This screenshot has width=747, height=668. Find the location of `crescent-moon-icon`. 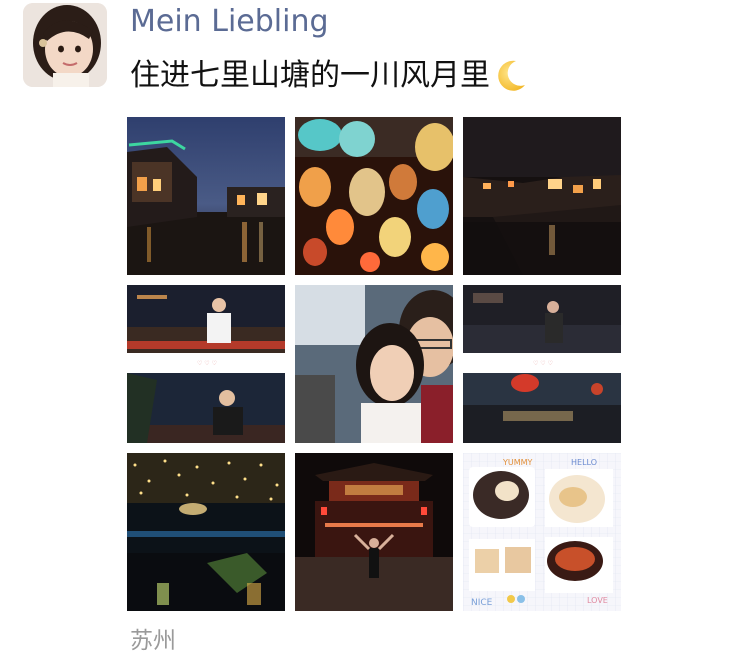

crescent-moon-icon is located at coordinates (510, 76).